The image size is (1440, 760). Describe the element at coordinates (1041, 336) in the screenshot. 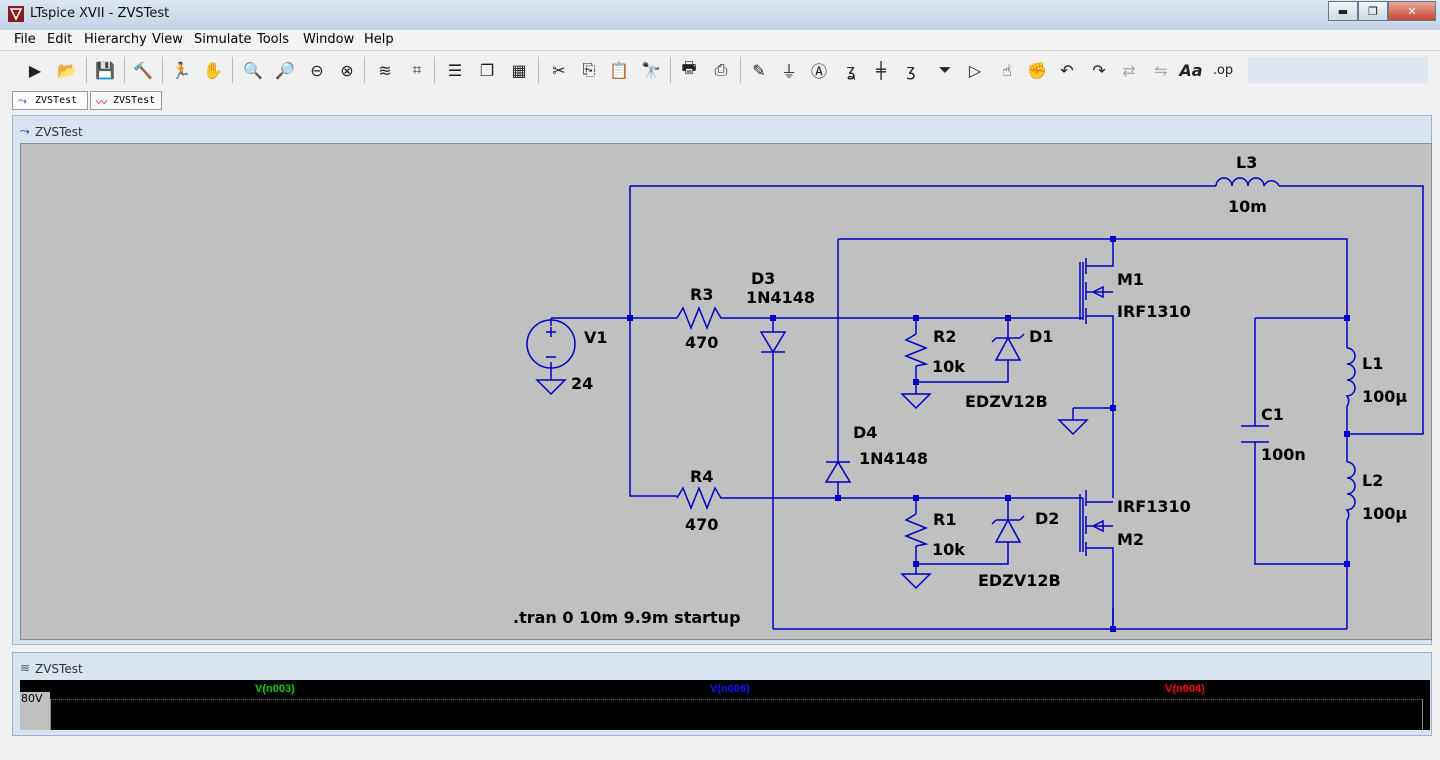

I see `label-d1-name: D1` at that location.